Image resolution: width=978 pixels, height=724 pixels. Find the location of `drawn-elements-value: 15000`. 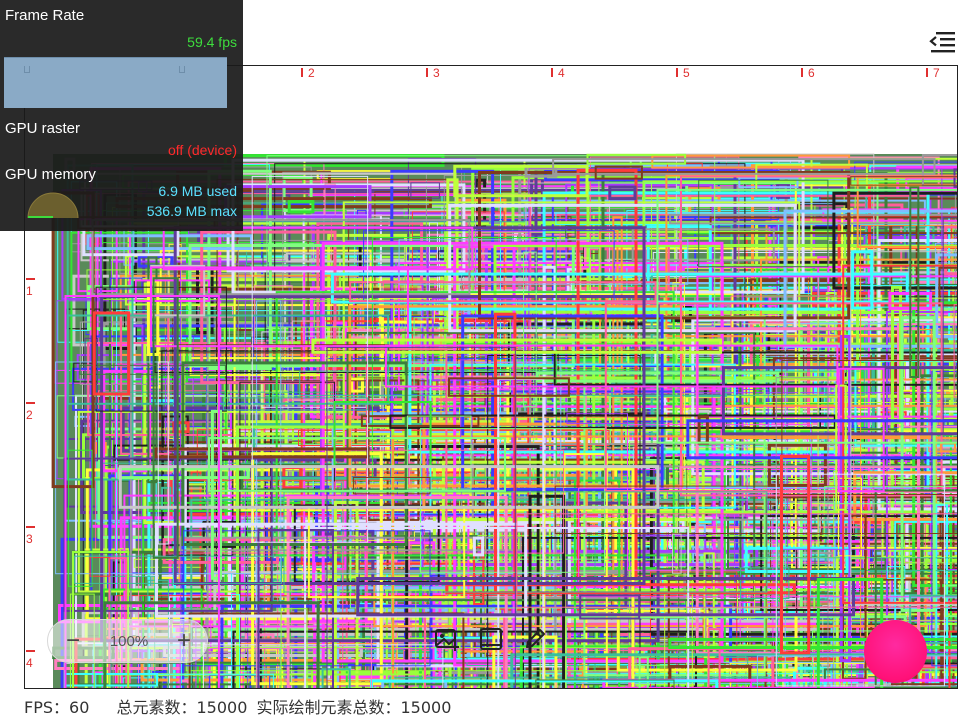

drawn-elements-value: 15000 is located at coordinates (426, 707).